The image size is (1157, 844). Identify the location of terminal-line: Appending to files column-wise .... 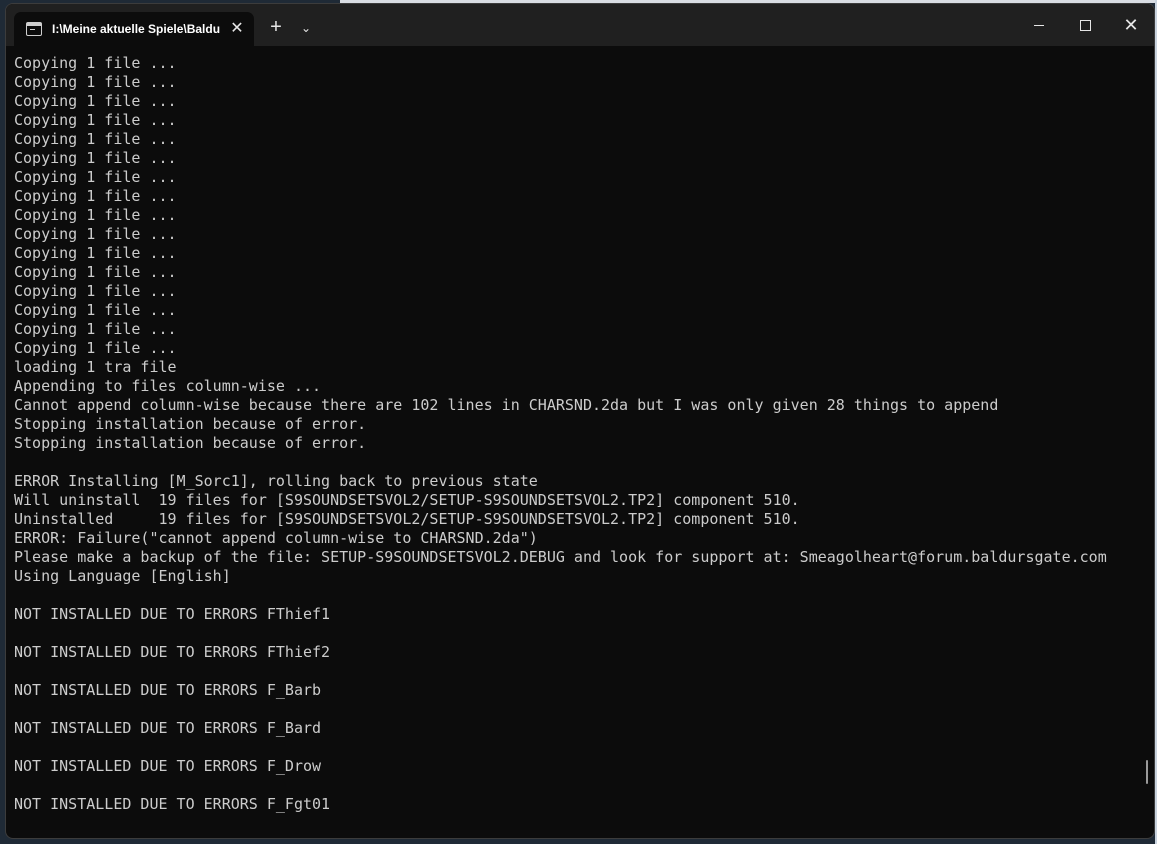
(168, 386).